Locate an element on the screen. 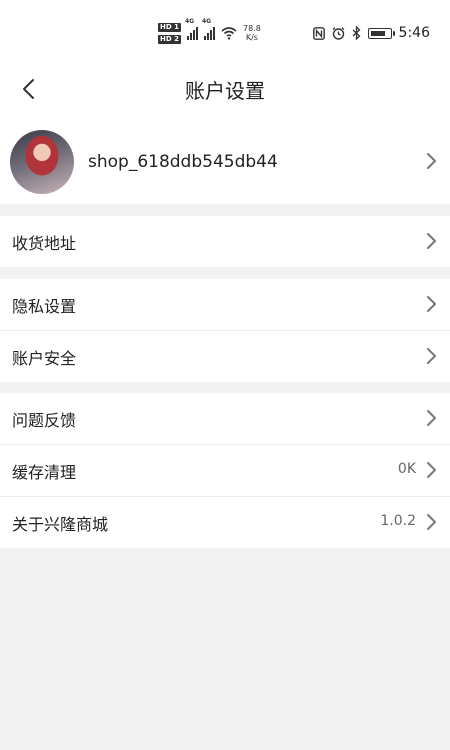  settings-group-address: 收货地址 is located at coordinates (225, 241).